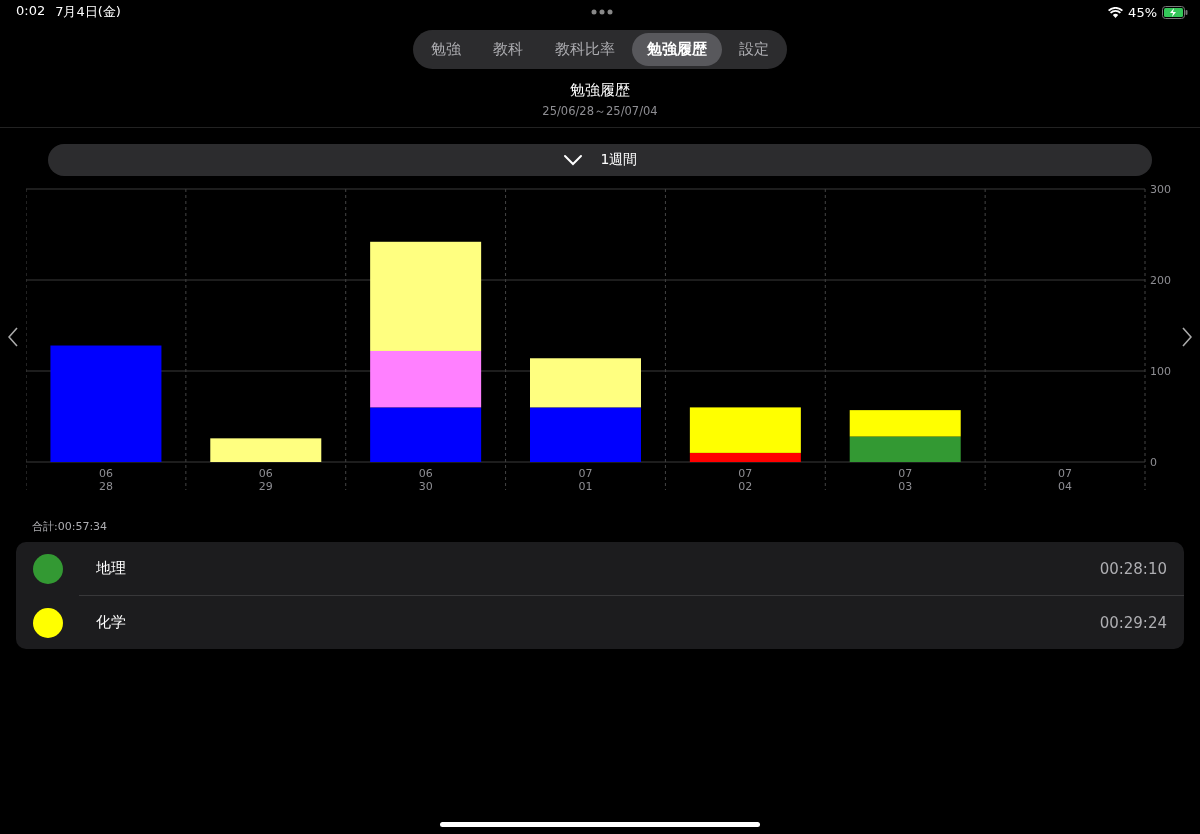  What do you see at coordinates (425, 480) in the screenshot?
I see `axis-label: 06 30` at bounding box center [425, 480].